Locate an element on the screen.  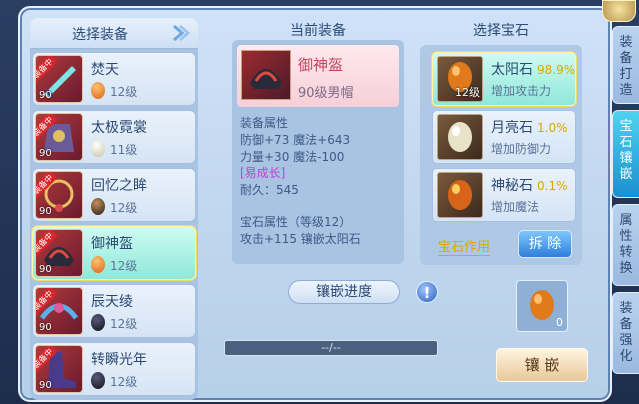
current-equipment-thumbnail is located at coordinates (266, 75).